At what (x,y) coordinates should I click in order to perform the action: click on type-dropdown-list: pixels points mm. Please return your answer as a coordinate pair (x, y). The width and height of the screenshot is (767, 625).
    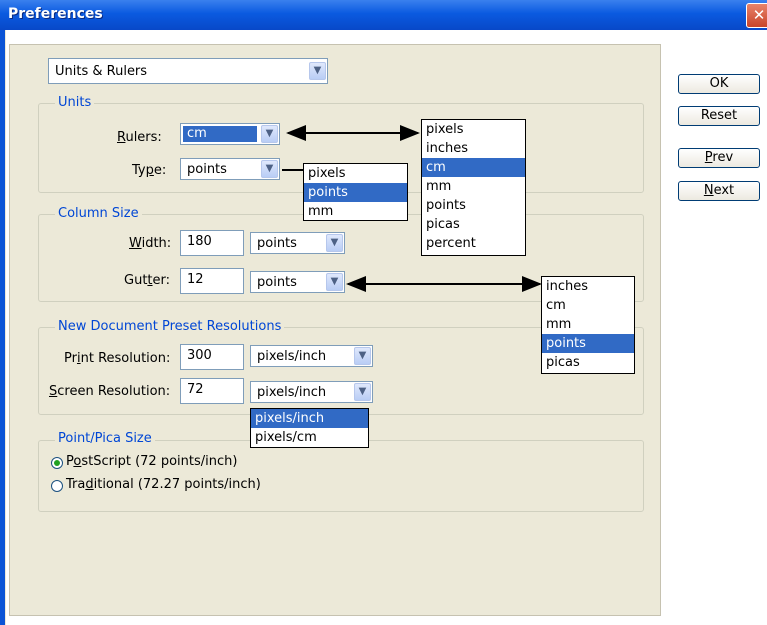
    Looking at the image, I should click on (355, 192).